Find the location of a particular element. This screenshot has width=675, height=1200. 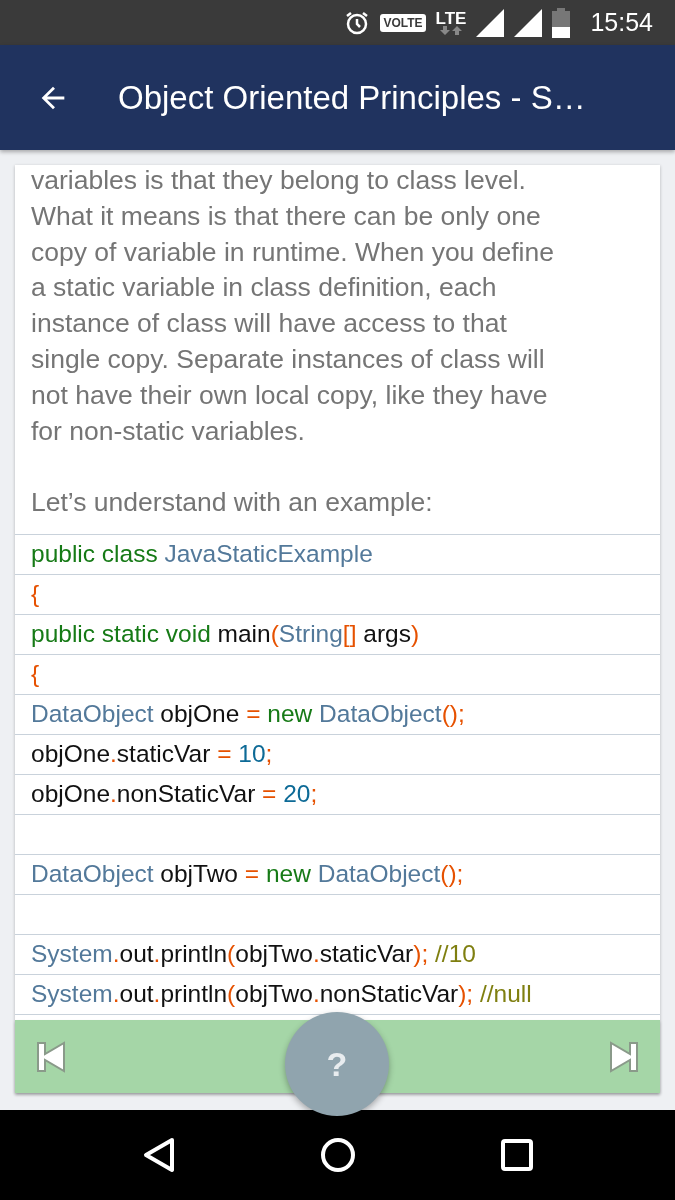

network-badge: VOLTE is located at coordinates (403, 22).